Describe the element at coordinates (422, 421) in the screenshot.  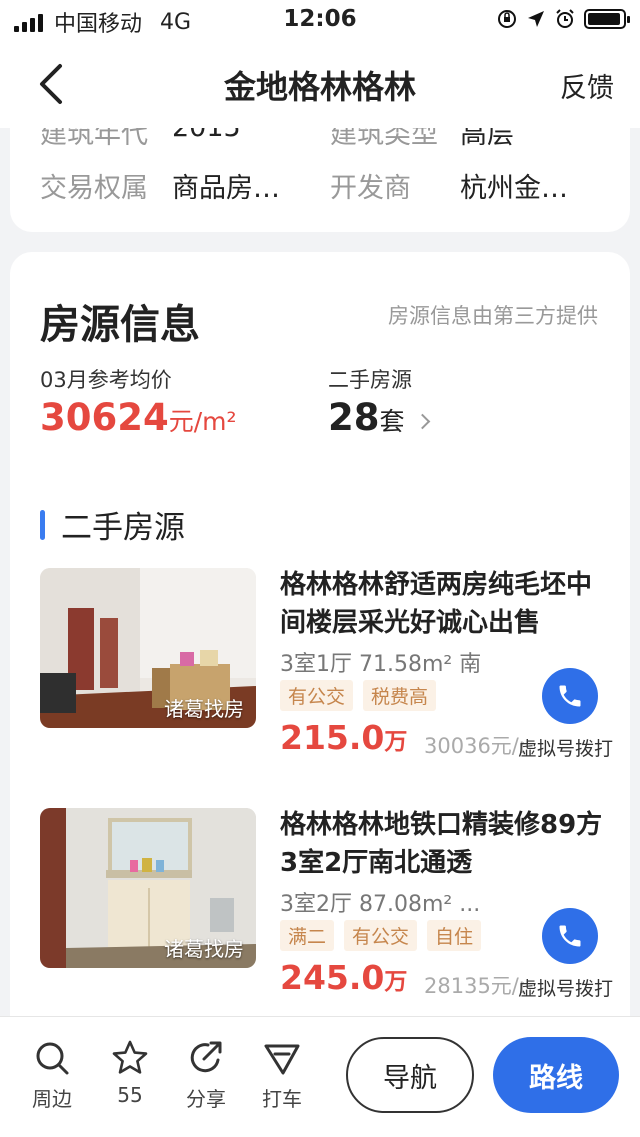
I see `chevron-right-icon` at that location.